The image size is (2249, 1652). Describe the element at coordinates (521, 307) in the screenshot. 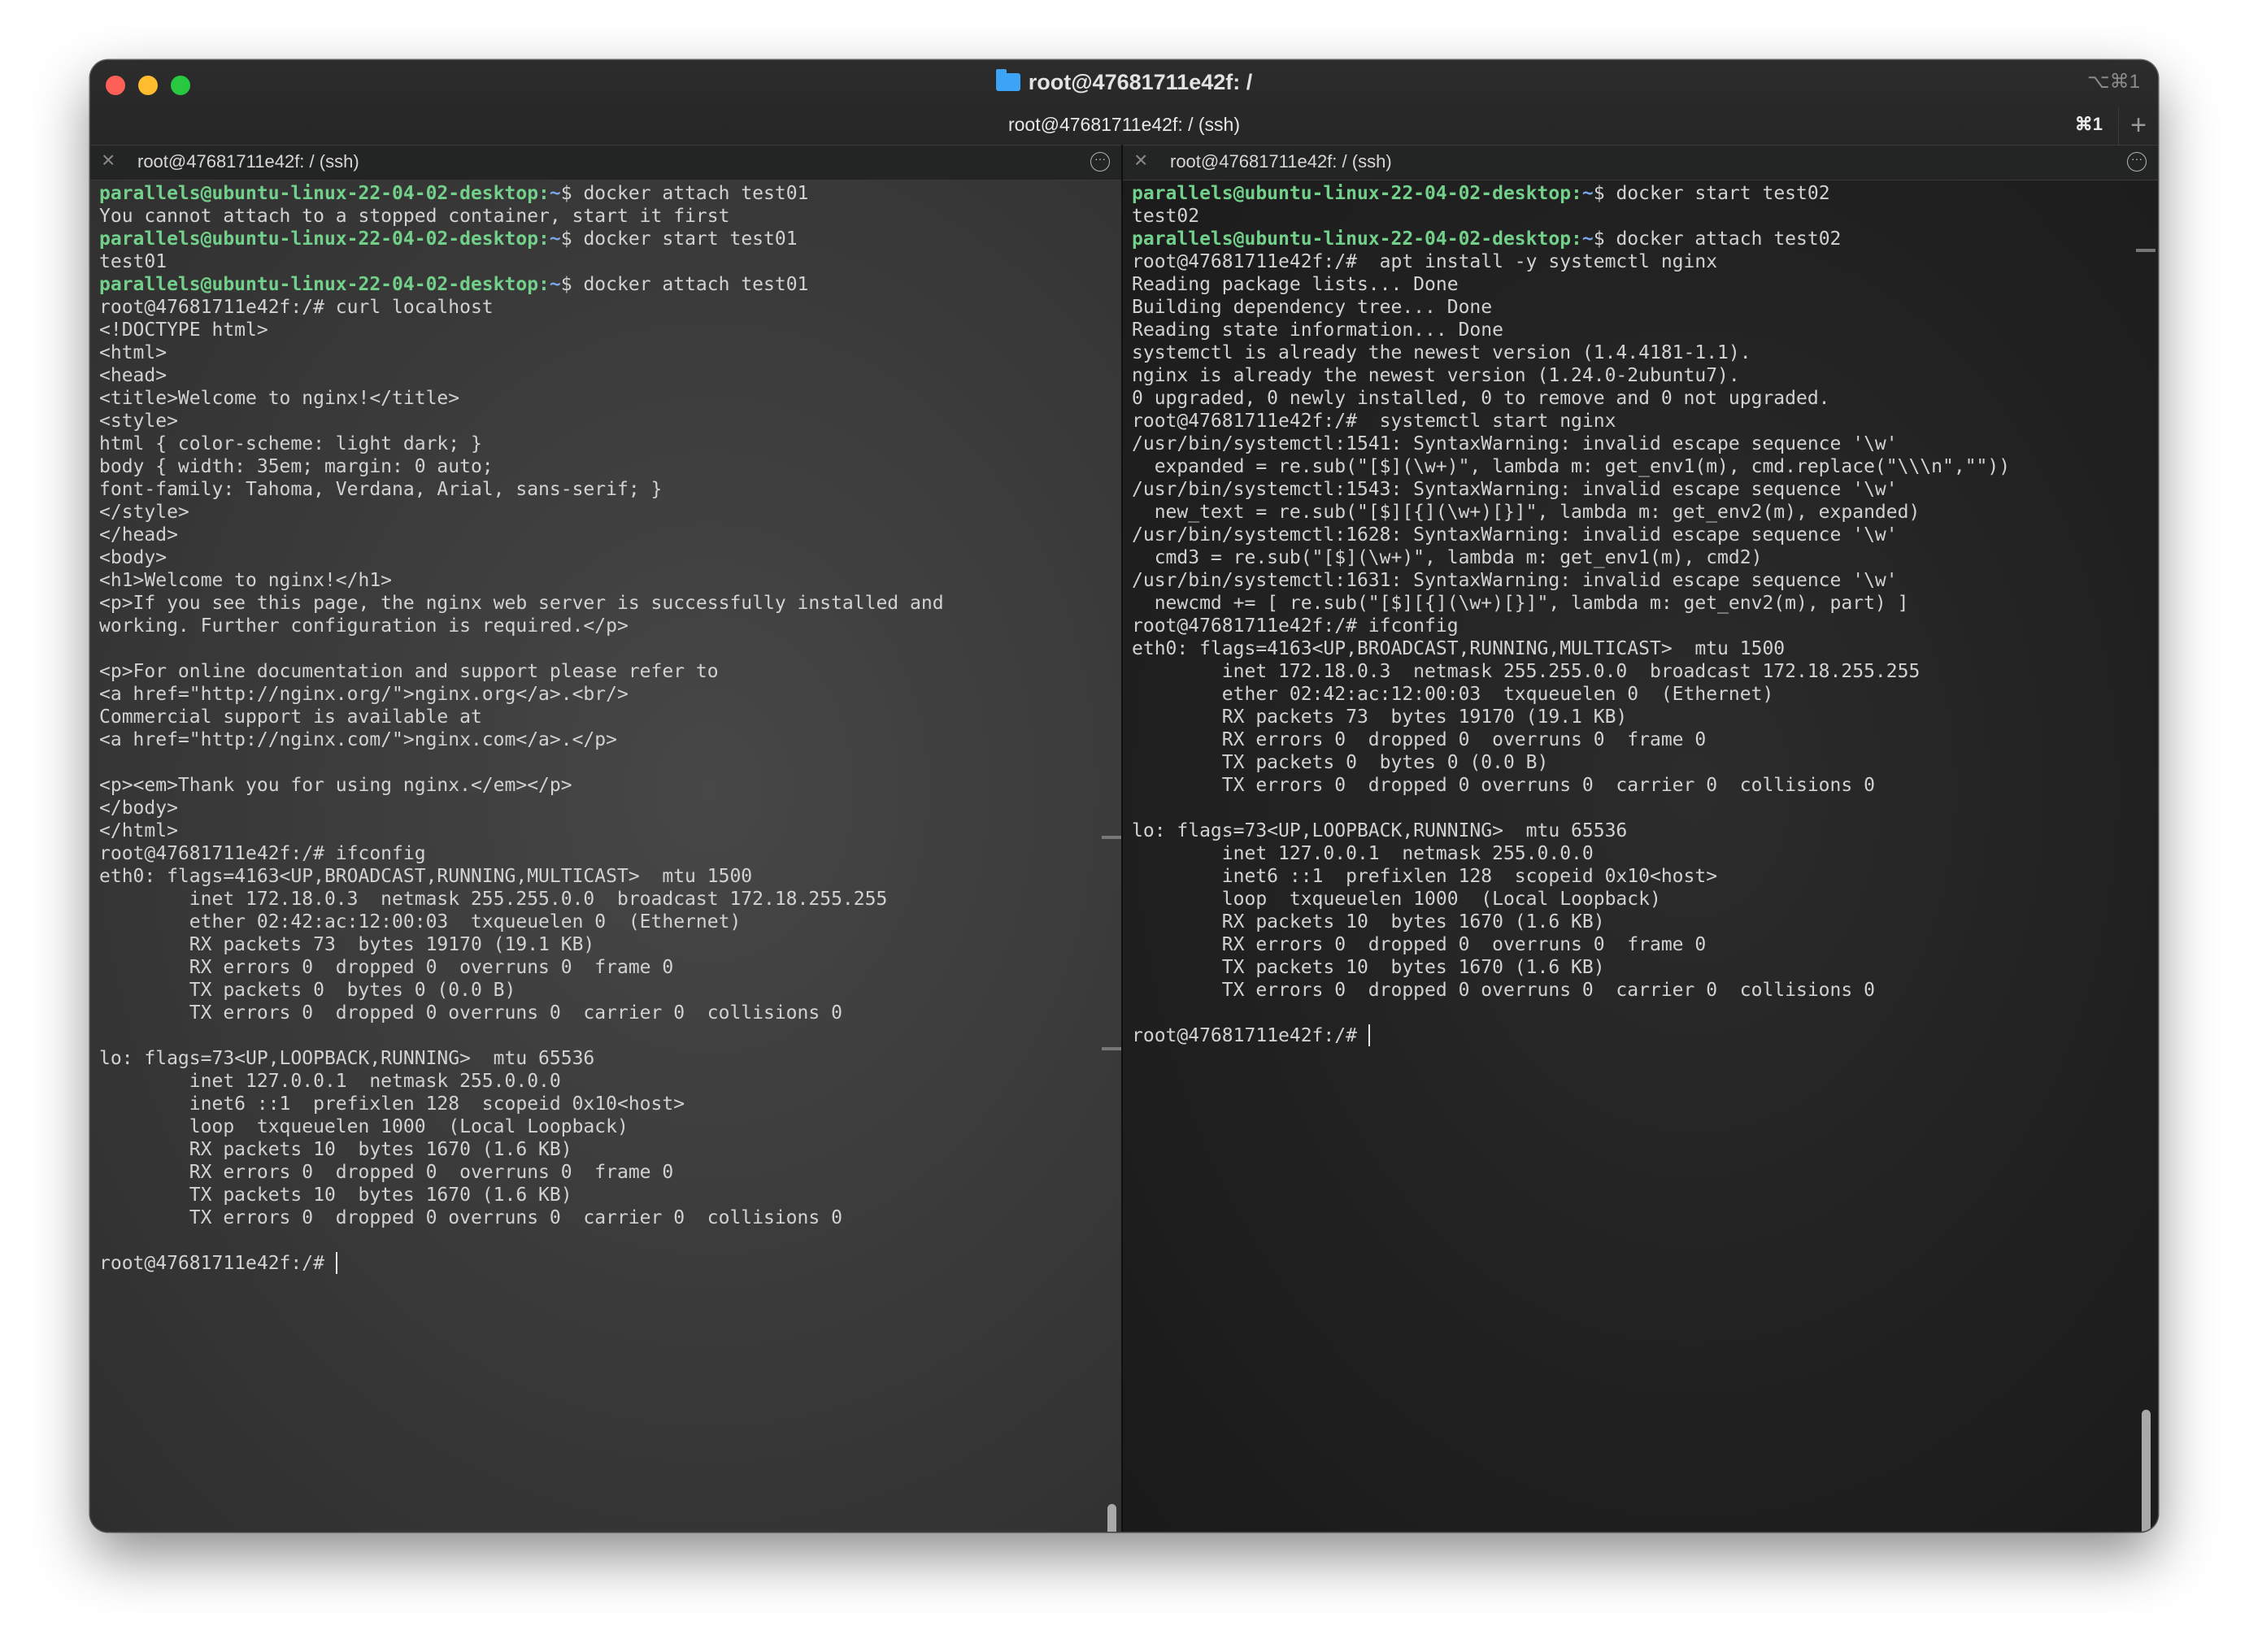

I see `terminal-line: root@47681711e42f:/# curl localhost` at that location.